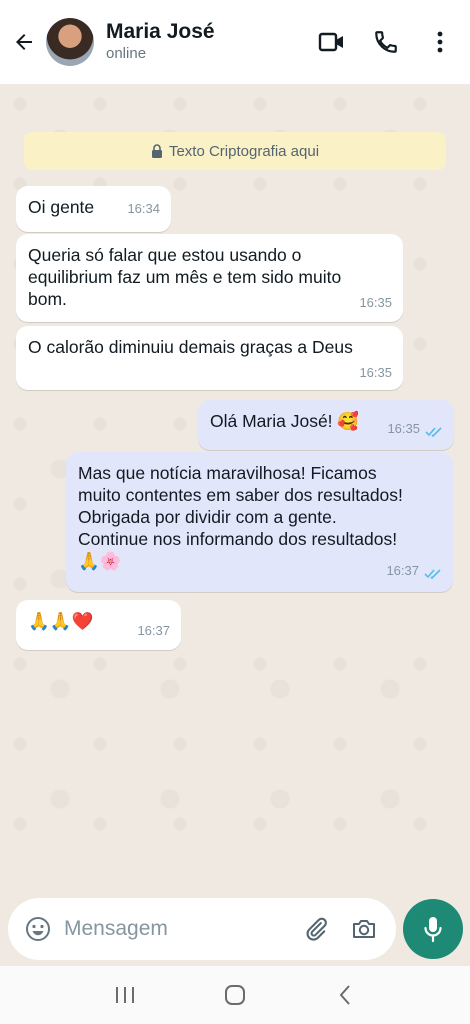  I want to click on message-composer, so click(202, 929).